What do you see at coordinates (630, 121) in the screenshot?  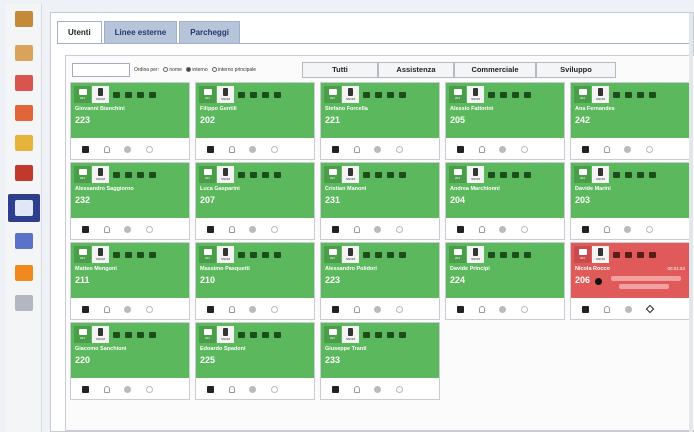 I see `user-card: 201 SNOM Ana Fernandes 242` at bounding box center [630, 121].